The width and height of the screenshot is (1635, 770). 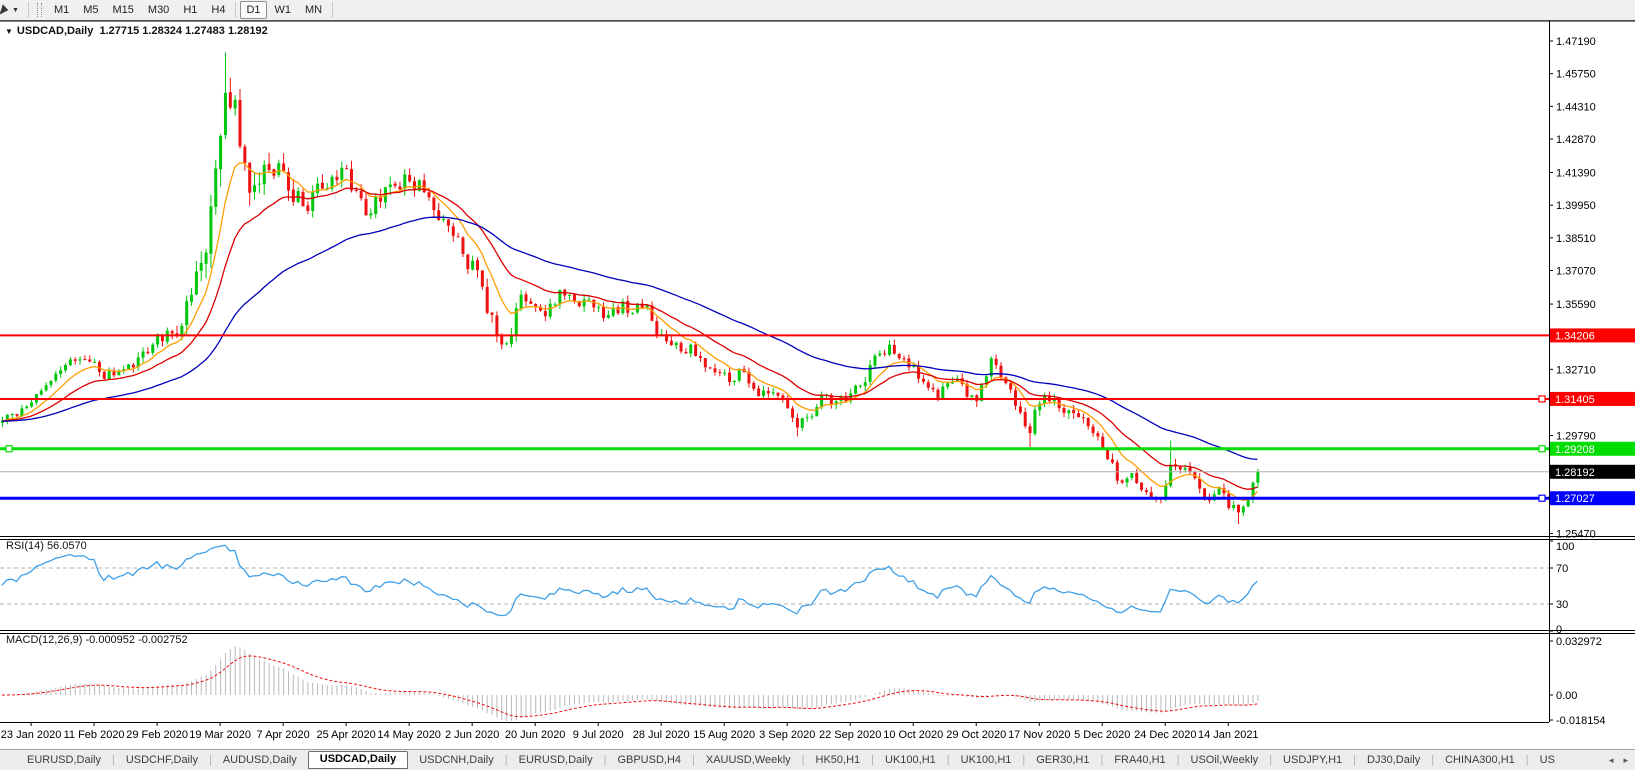 I want to click on tab-usoil-weekly: USOil,Weekly, so click(x=1225, y=760).